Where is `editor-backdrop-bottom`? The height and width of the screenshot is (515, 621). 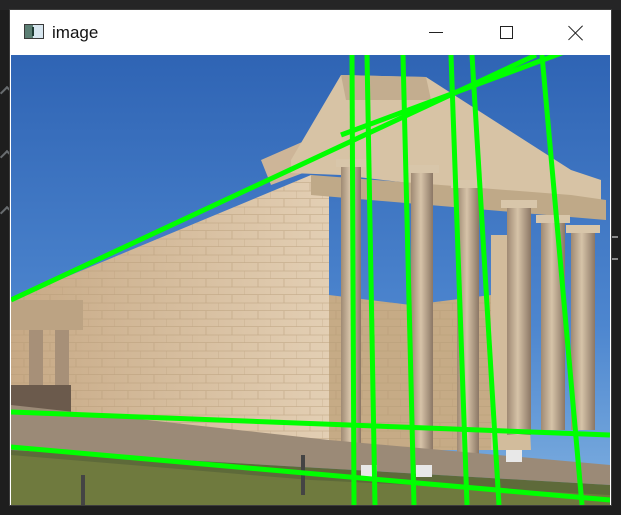
editor-backdrop-bottom is located at coordinates (310, 510).